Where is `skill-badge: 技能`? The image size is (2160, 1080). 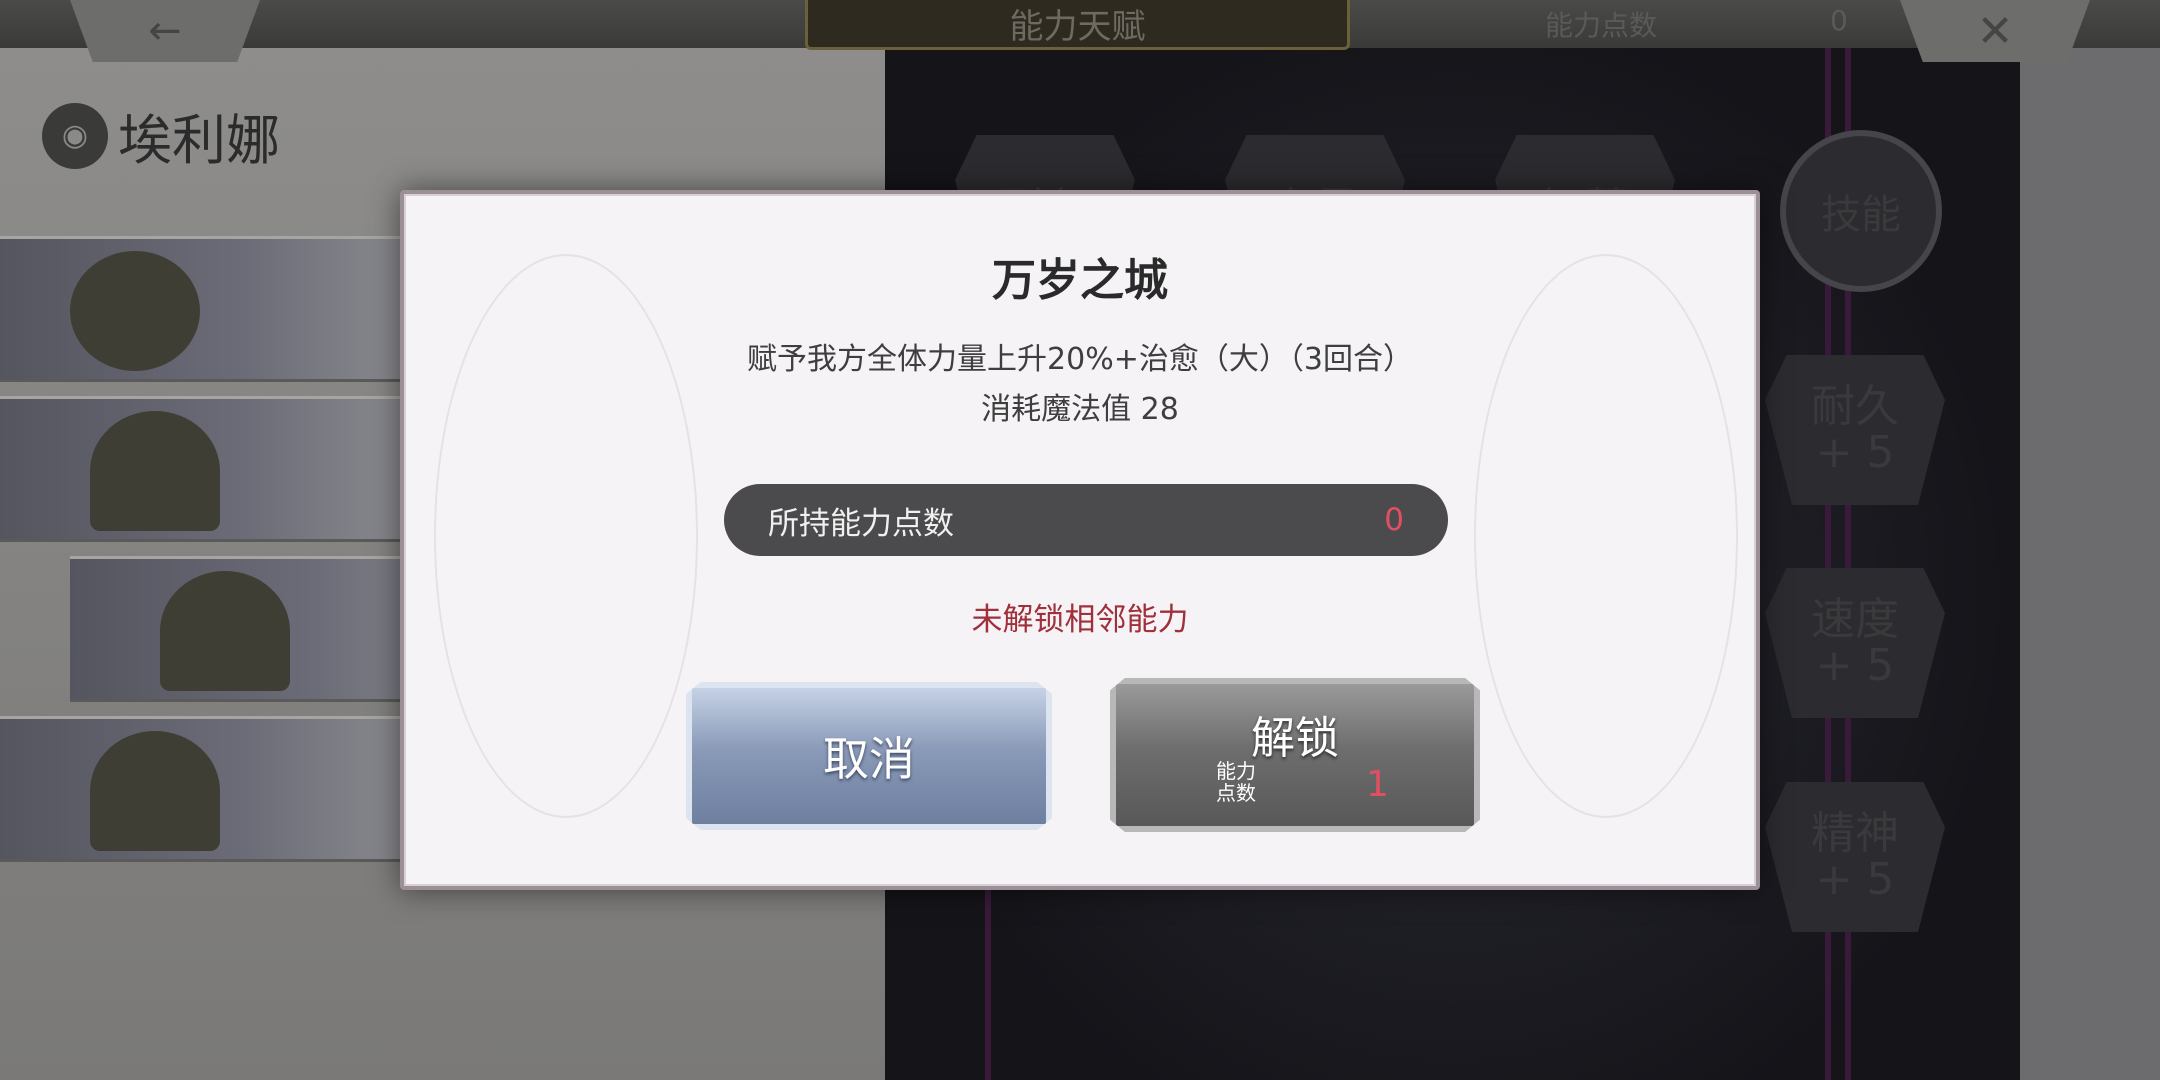 skill-badge: 技能 is located at coordinates (1861, 211).